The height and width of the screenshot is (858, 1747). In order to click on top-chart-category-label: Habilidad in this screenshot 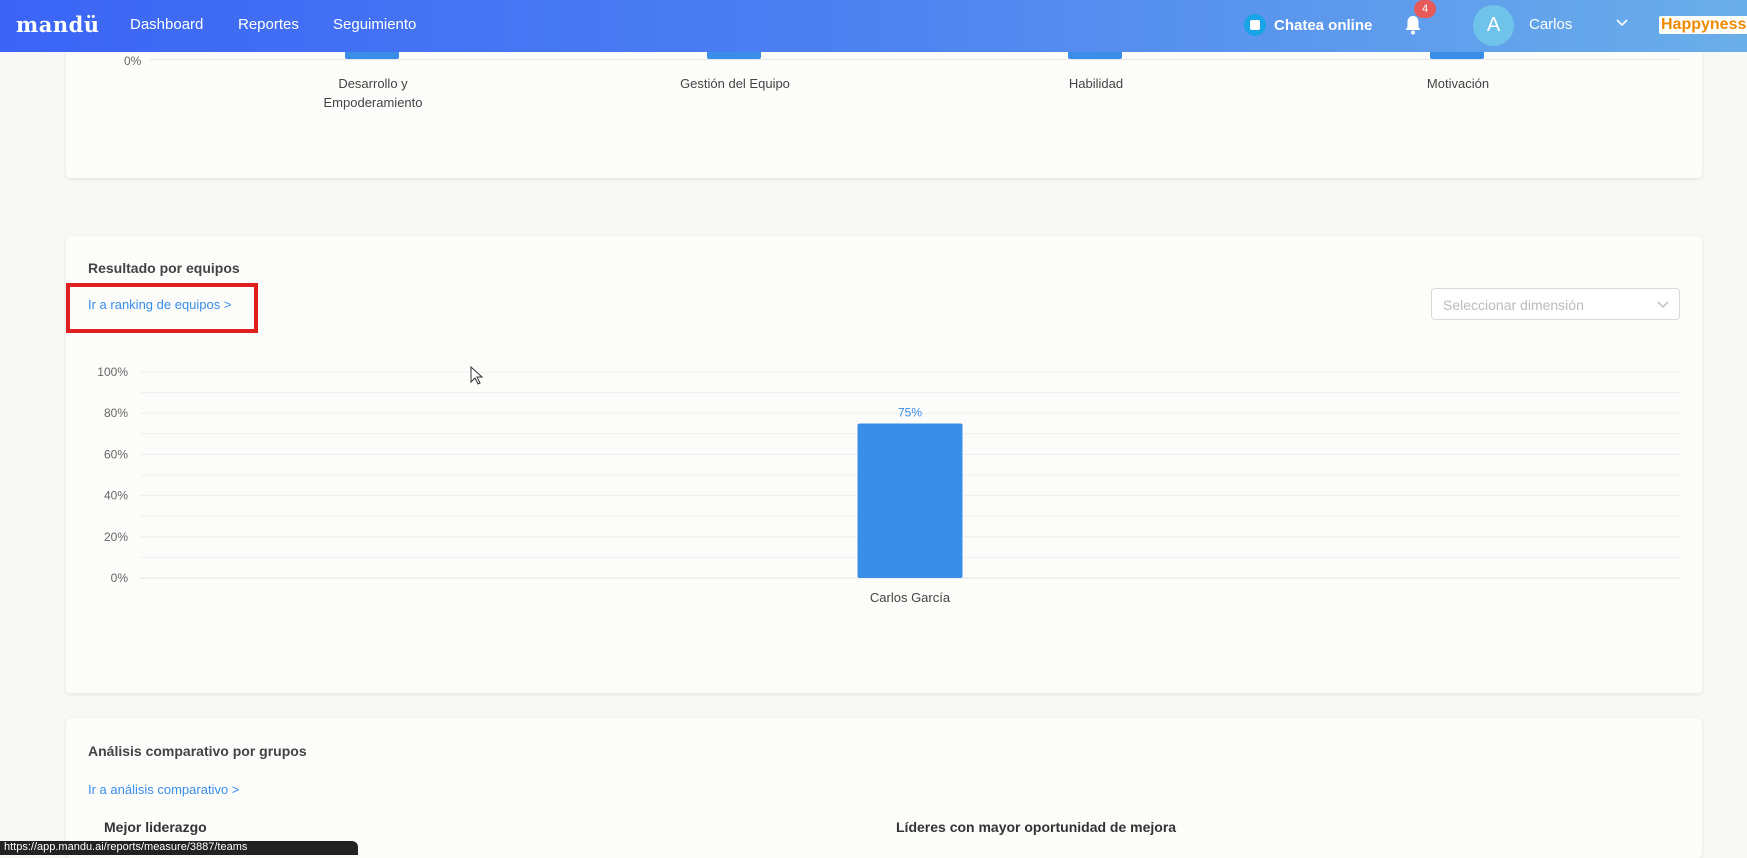, I will do `click(1096, 83)`.